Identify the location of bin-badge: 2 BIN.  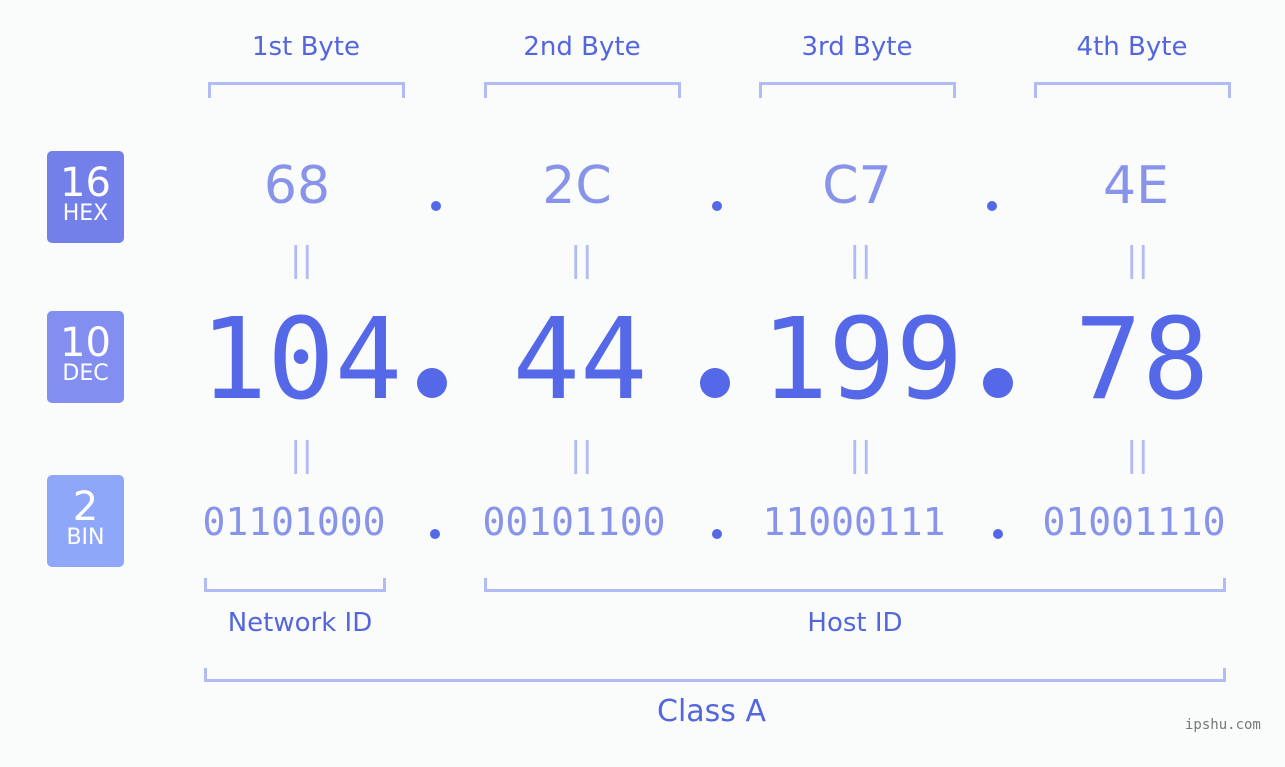
(85, 521).